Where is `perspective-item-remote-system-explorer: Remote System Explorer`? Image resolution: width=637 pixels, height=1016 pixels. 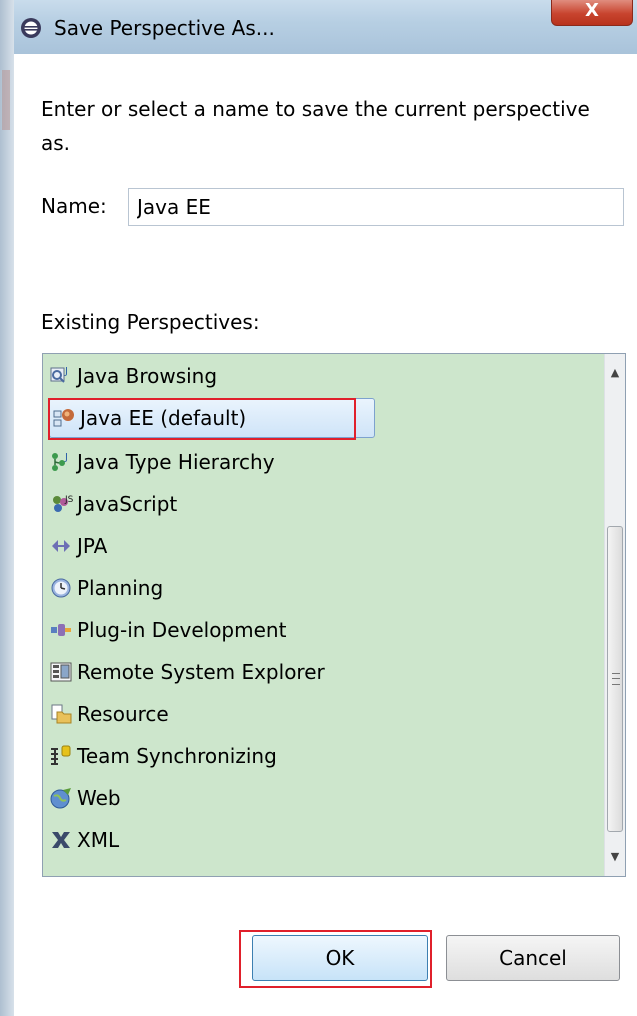
perspective-item-remote-system-explorer: Remote System Explorer is located at coordinates (187, 672).